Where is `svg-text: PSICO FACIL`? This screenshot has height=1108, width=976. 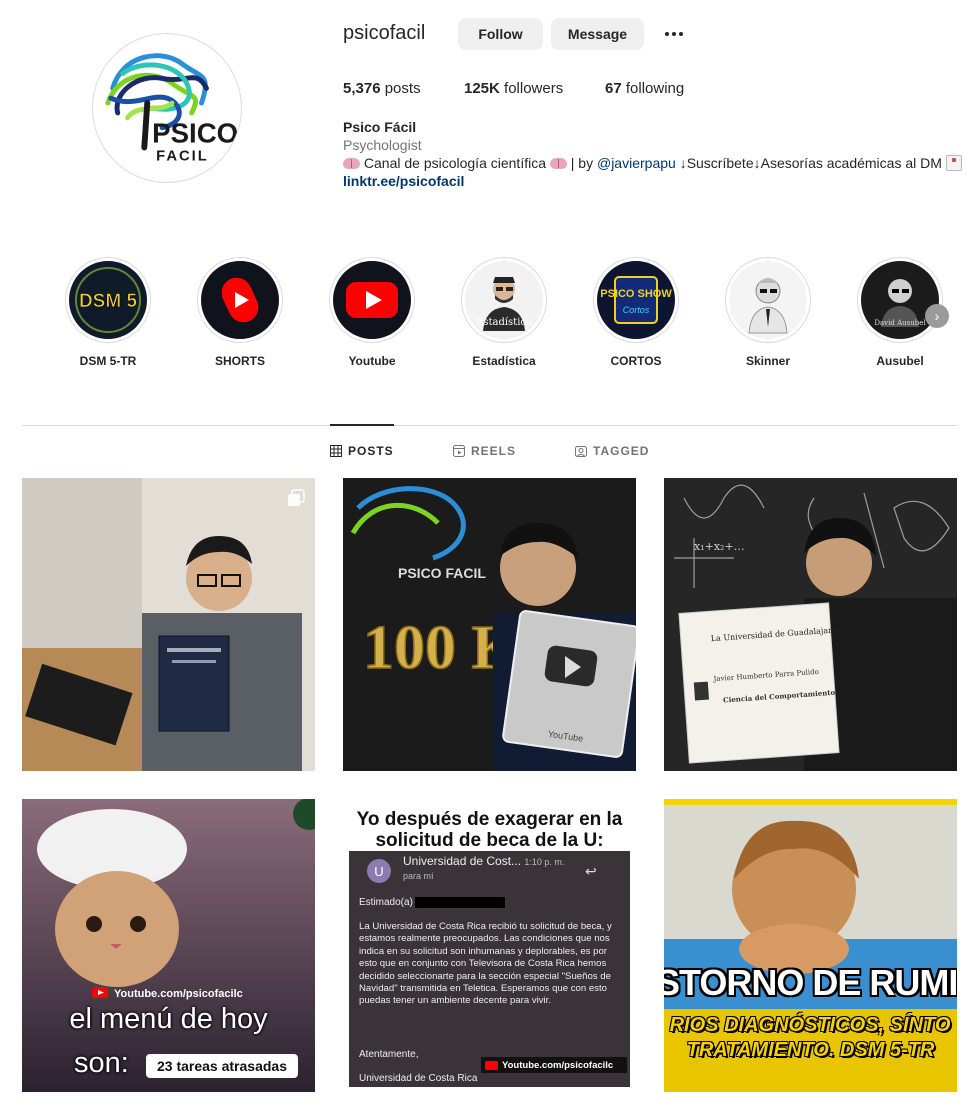
svg-text: PSICO FACIL is located at coordinates (442, 573).